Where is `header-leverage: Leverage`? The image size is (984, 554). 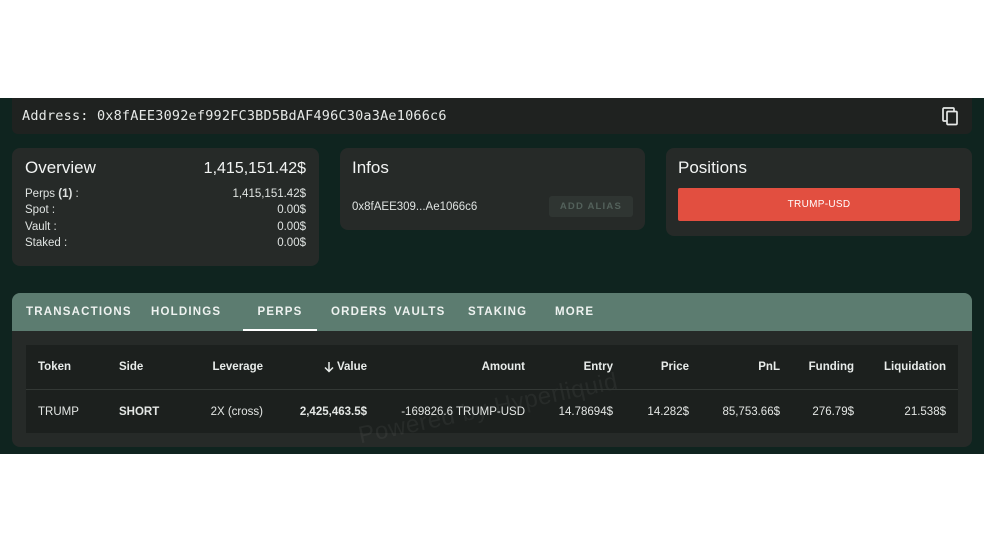 header-leverage: Leverage is located at coordinates (237, 367).